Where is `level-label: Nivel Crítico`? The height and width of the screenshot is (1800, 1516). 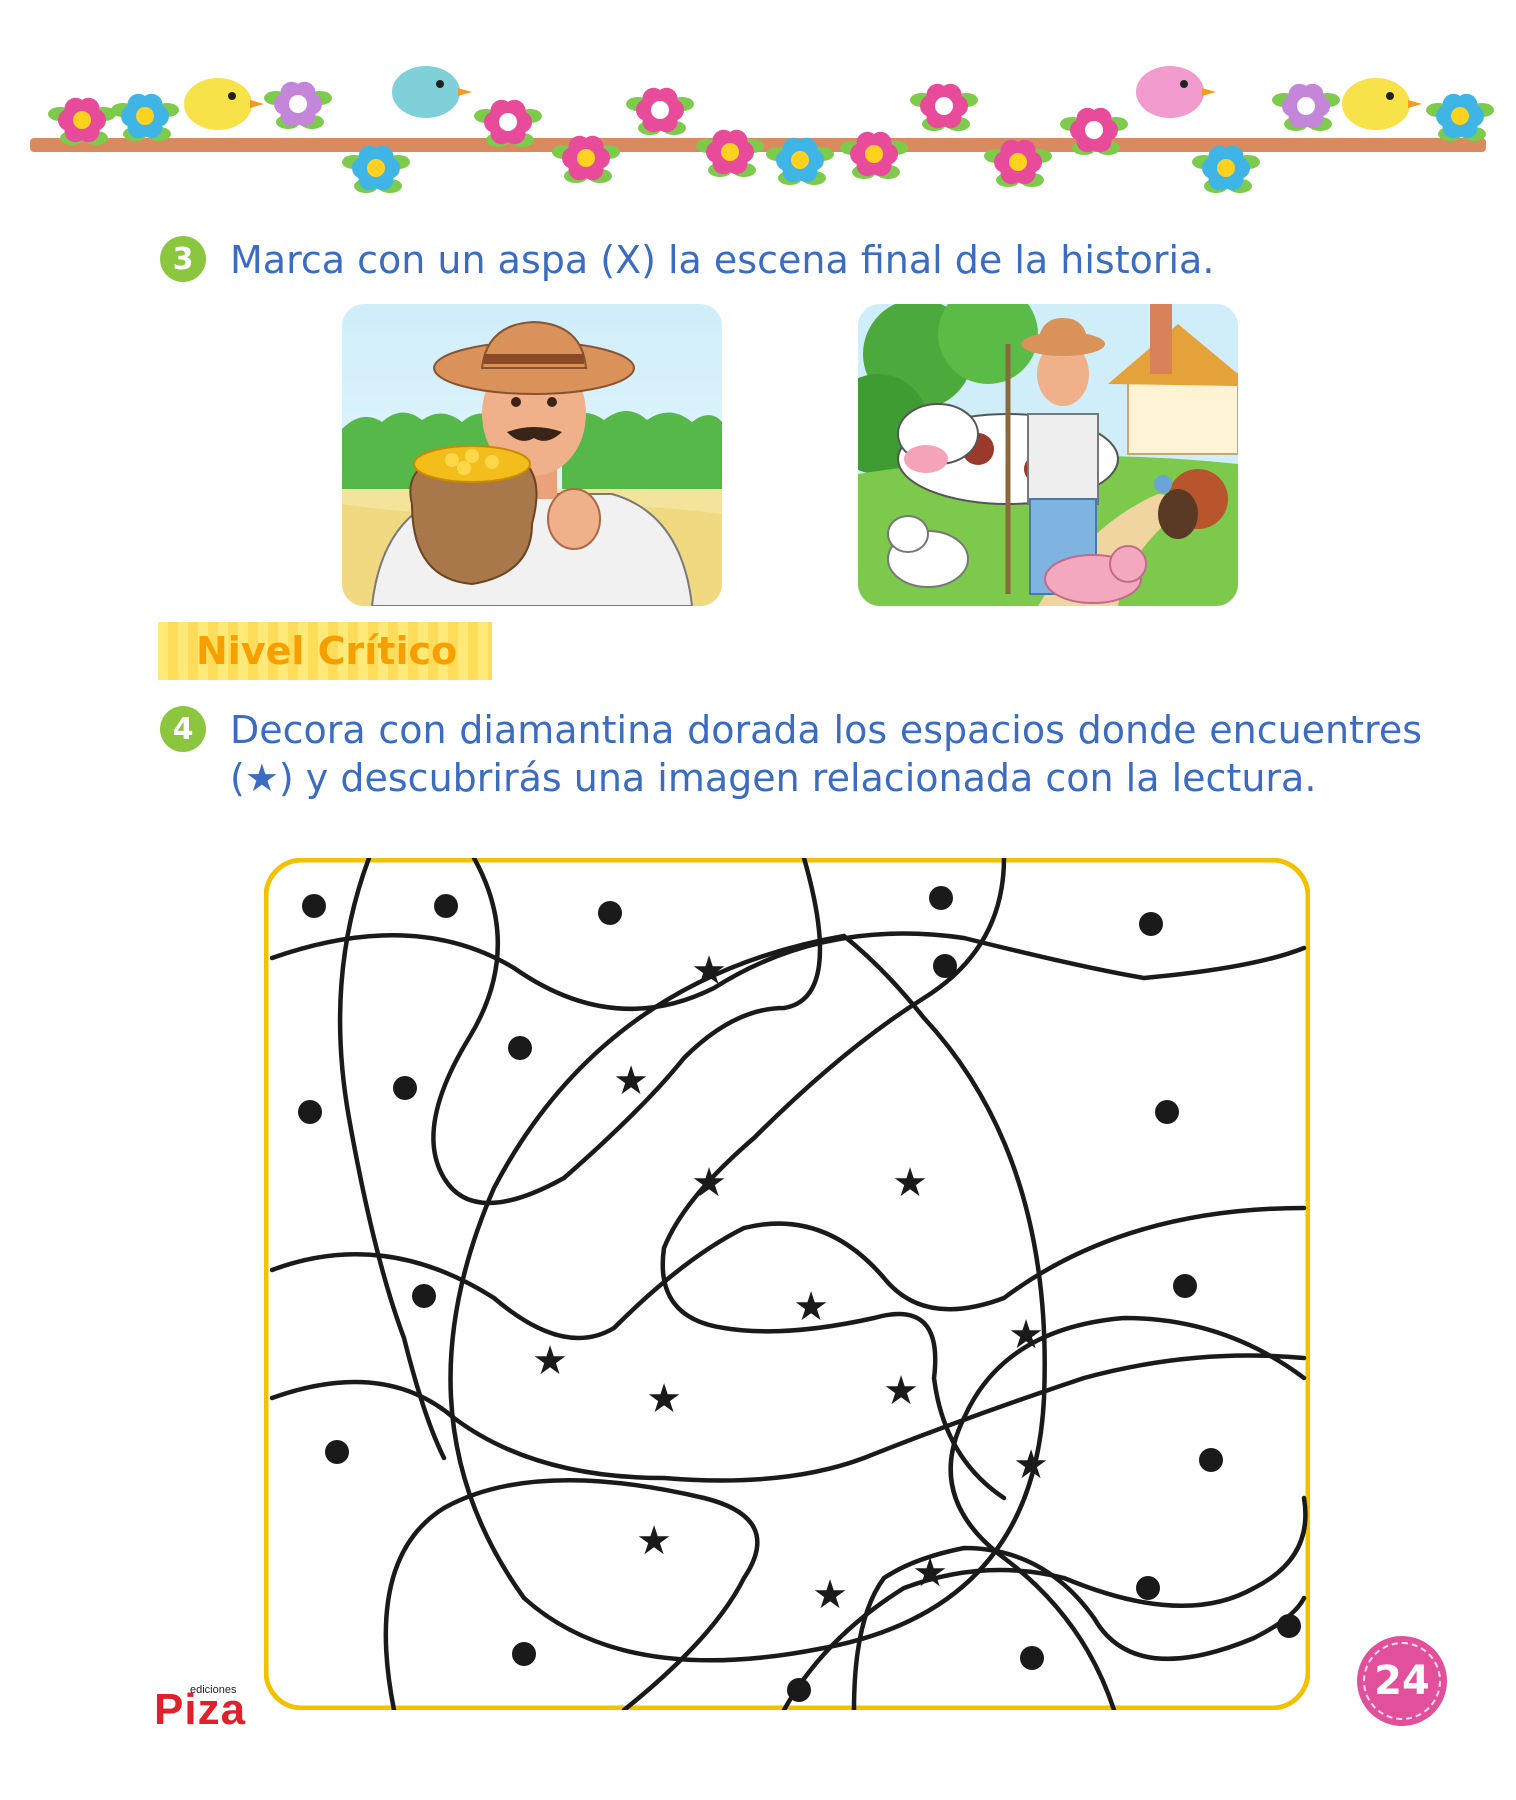
level-label: Nivel Crítico is located at coordinates (327, 651).